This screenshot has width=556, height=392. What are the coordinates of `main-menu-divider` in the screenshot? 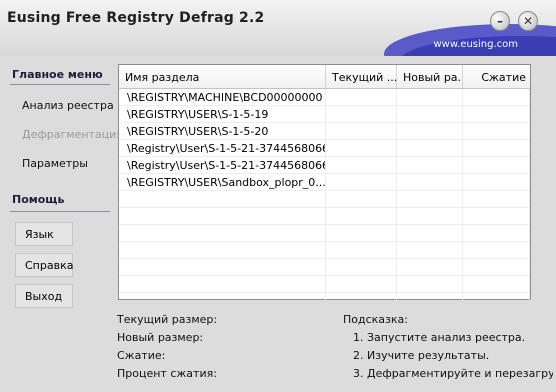 It's located at (60, 84).